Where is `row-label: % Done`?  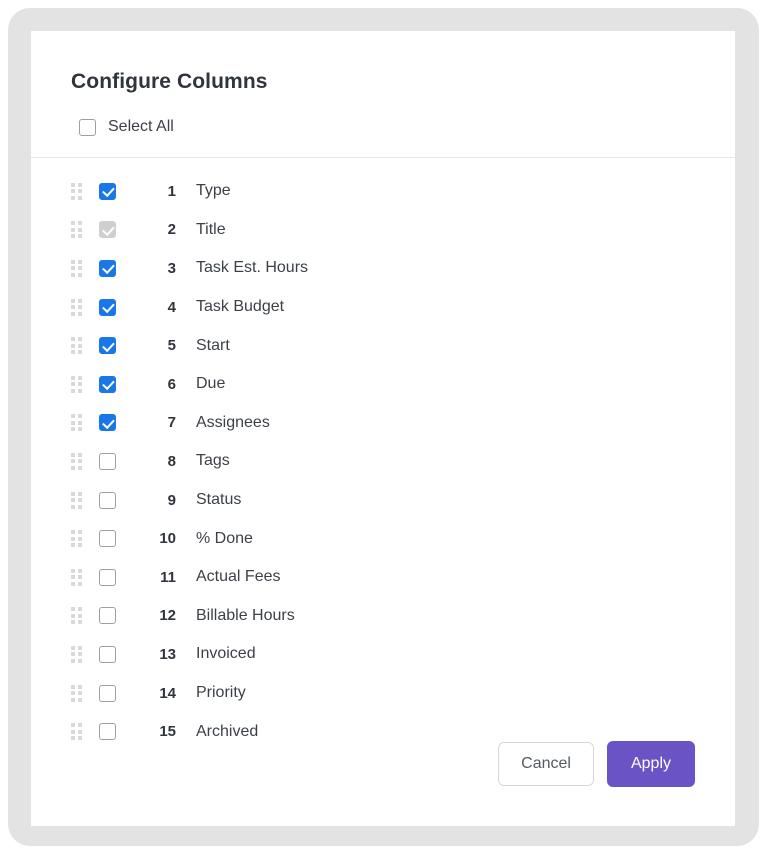
row-label: % Done is located at coordinates (224, 538).